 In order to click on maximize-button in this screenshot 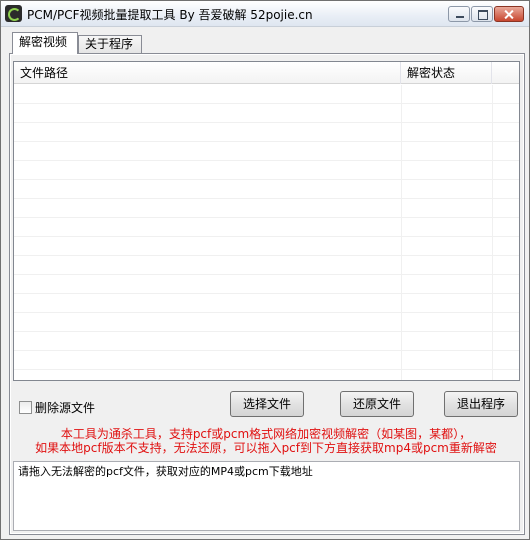, I will do `click(482, 14)`.